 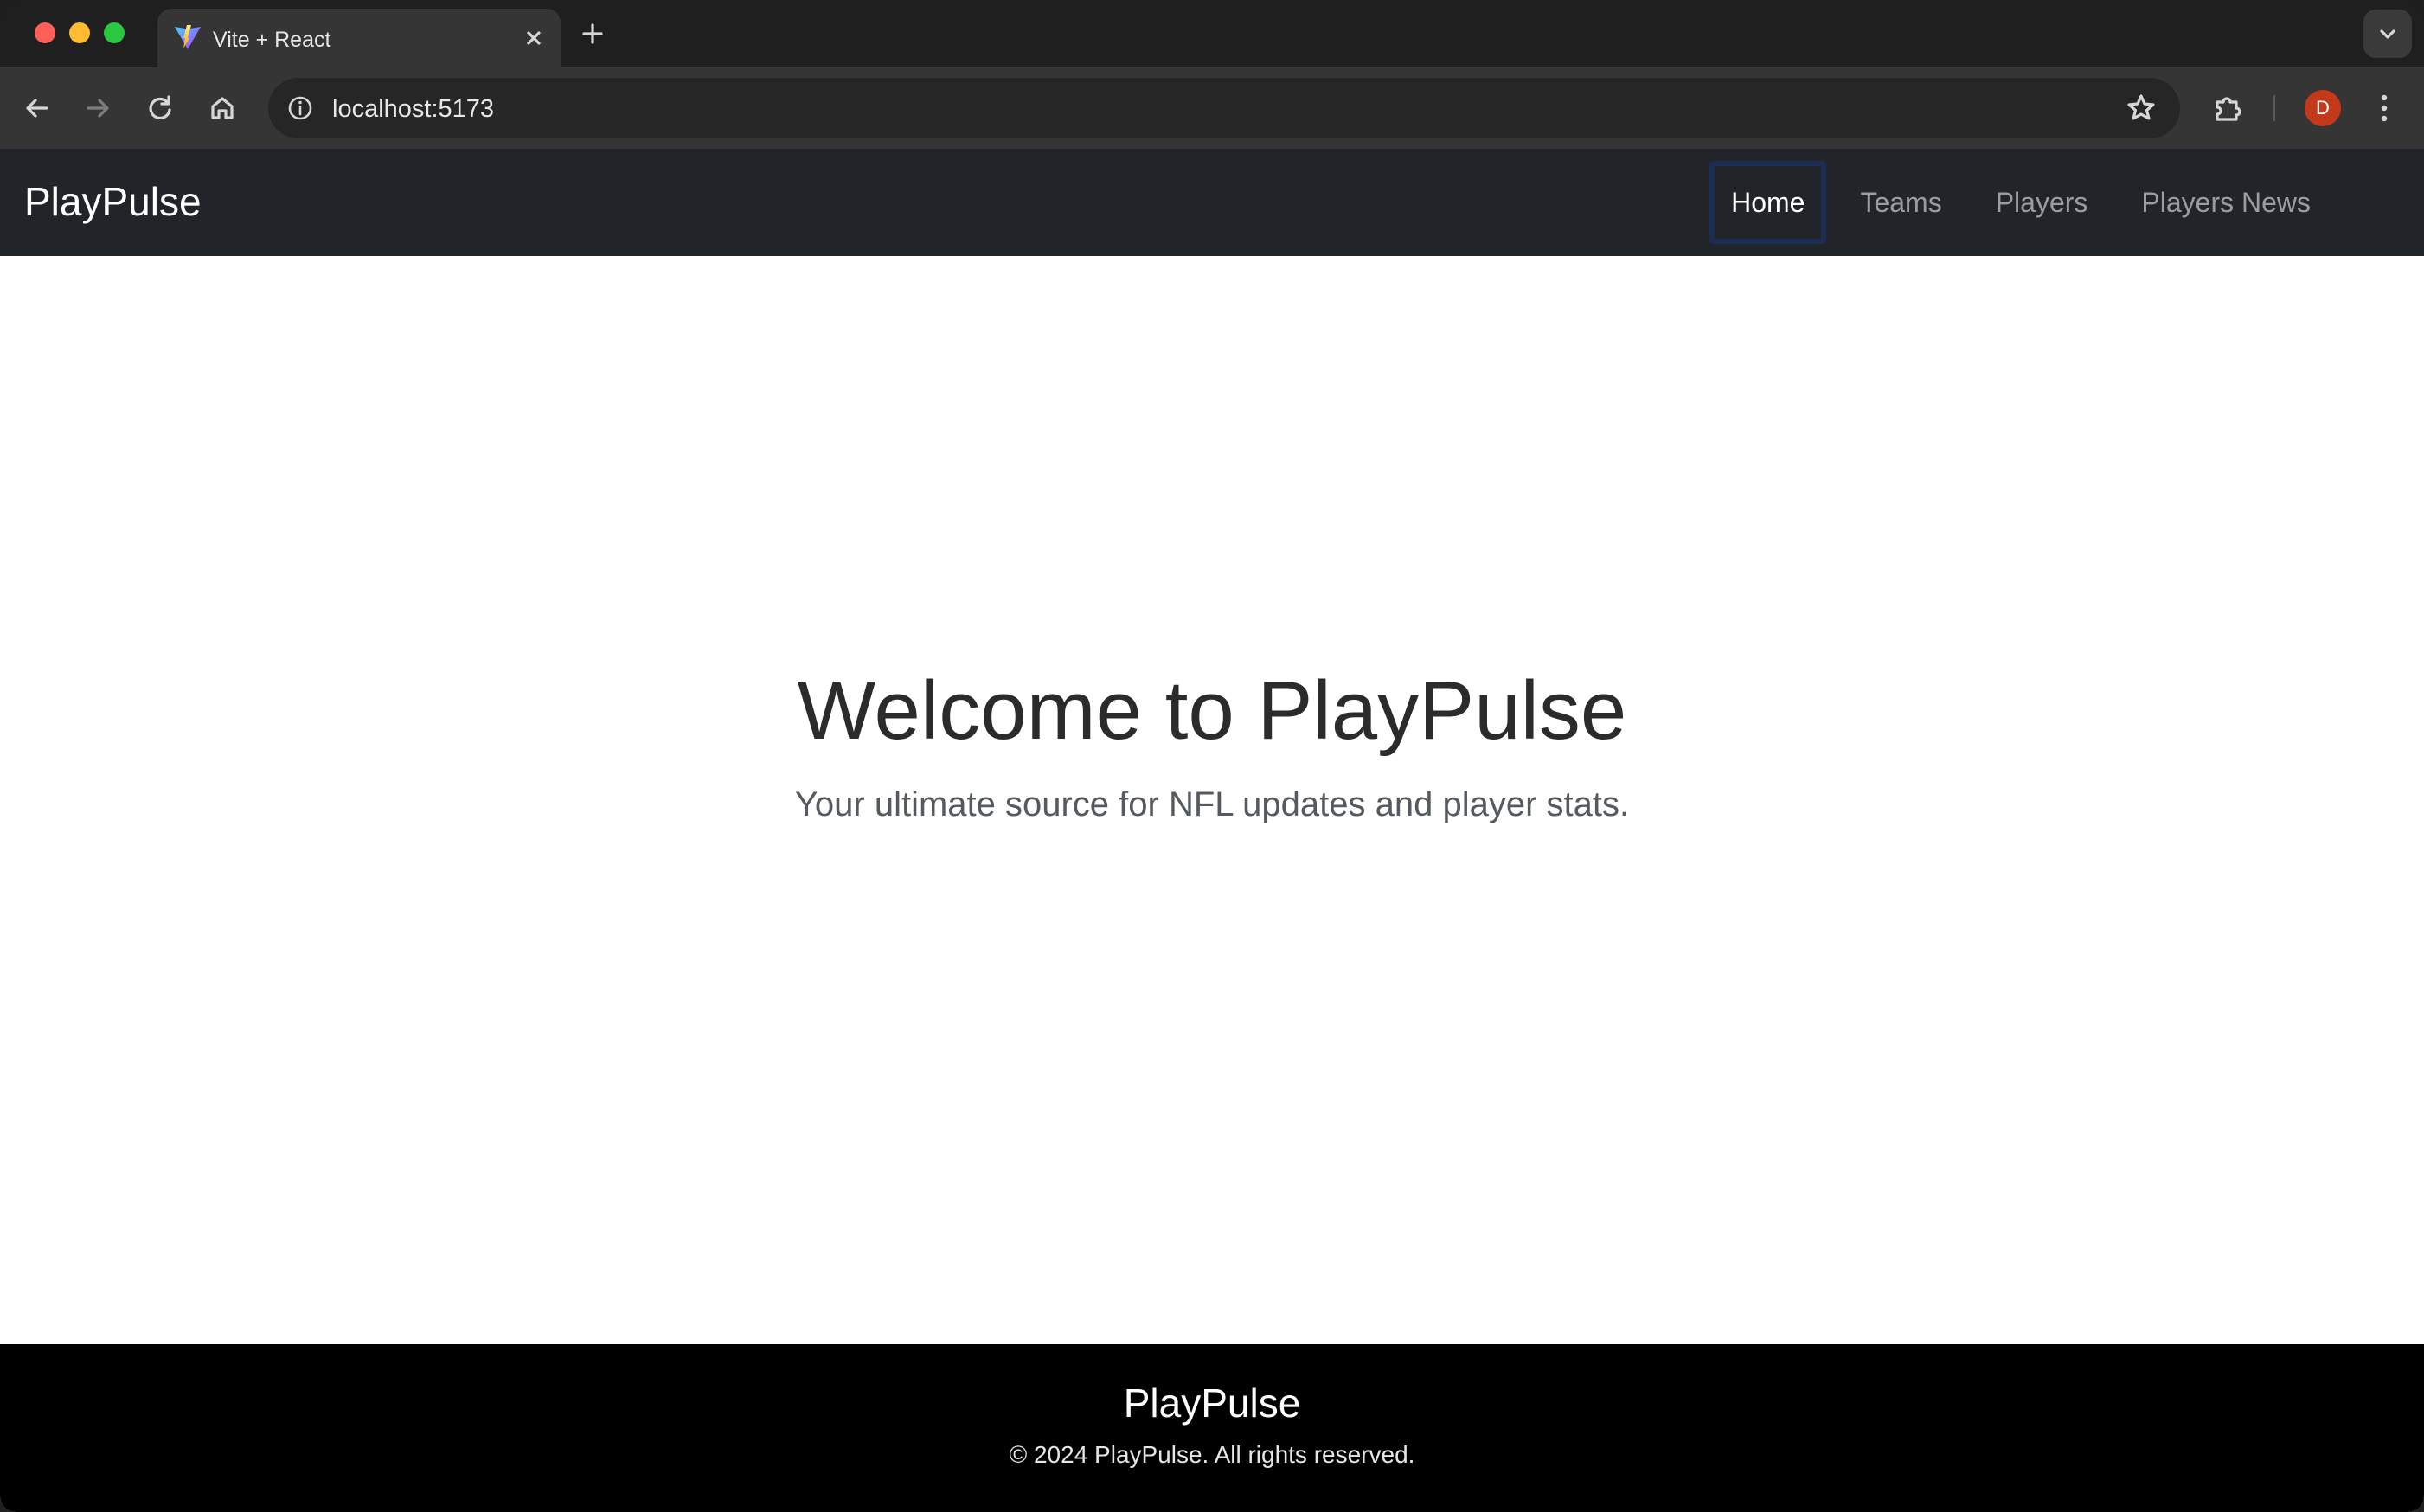 I want to click on browser-tab: Vite + React, so click(x=359, y=38).